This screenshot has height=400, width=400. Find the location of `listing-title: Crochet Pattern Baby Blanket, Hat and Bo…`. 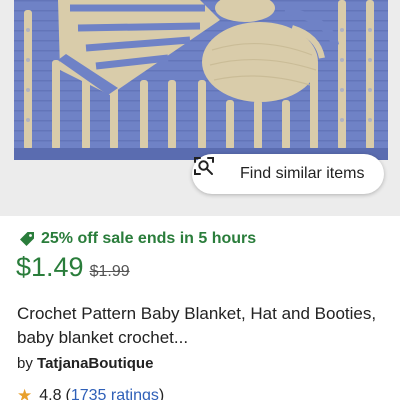

listing-title: Crochet Pattern Baby Blanket, Hat and Bo… is located at coordinates (202, 326).